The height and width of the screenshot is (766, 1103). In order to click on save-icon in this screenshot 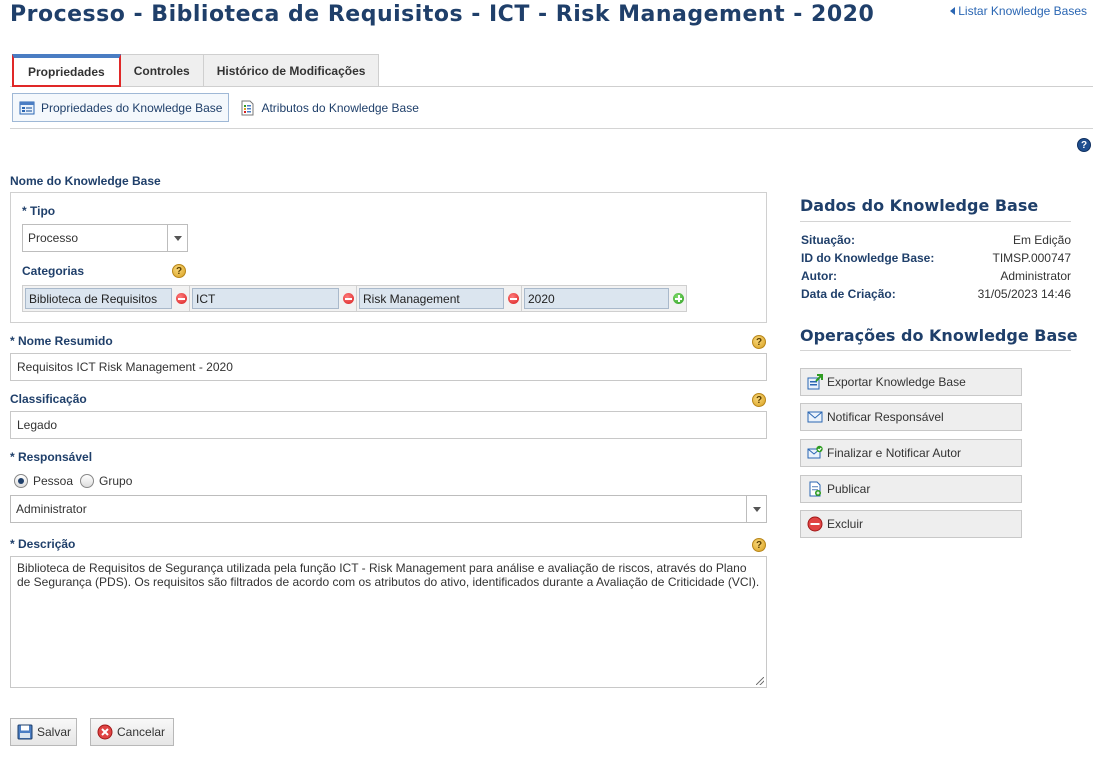, I will do `click(25, 732)`.